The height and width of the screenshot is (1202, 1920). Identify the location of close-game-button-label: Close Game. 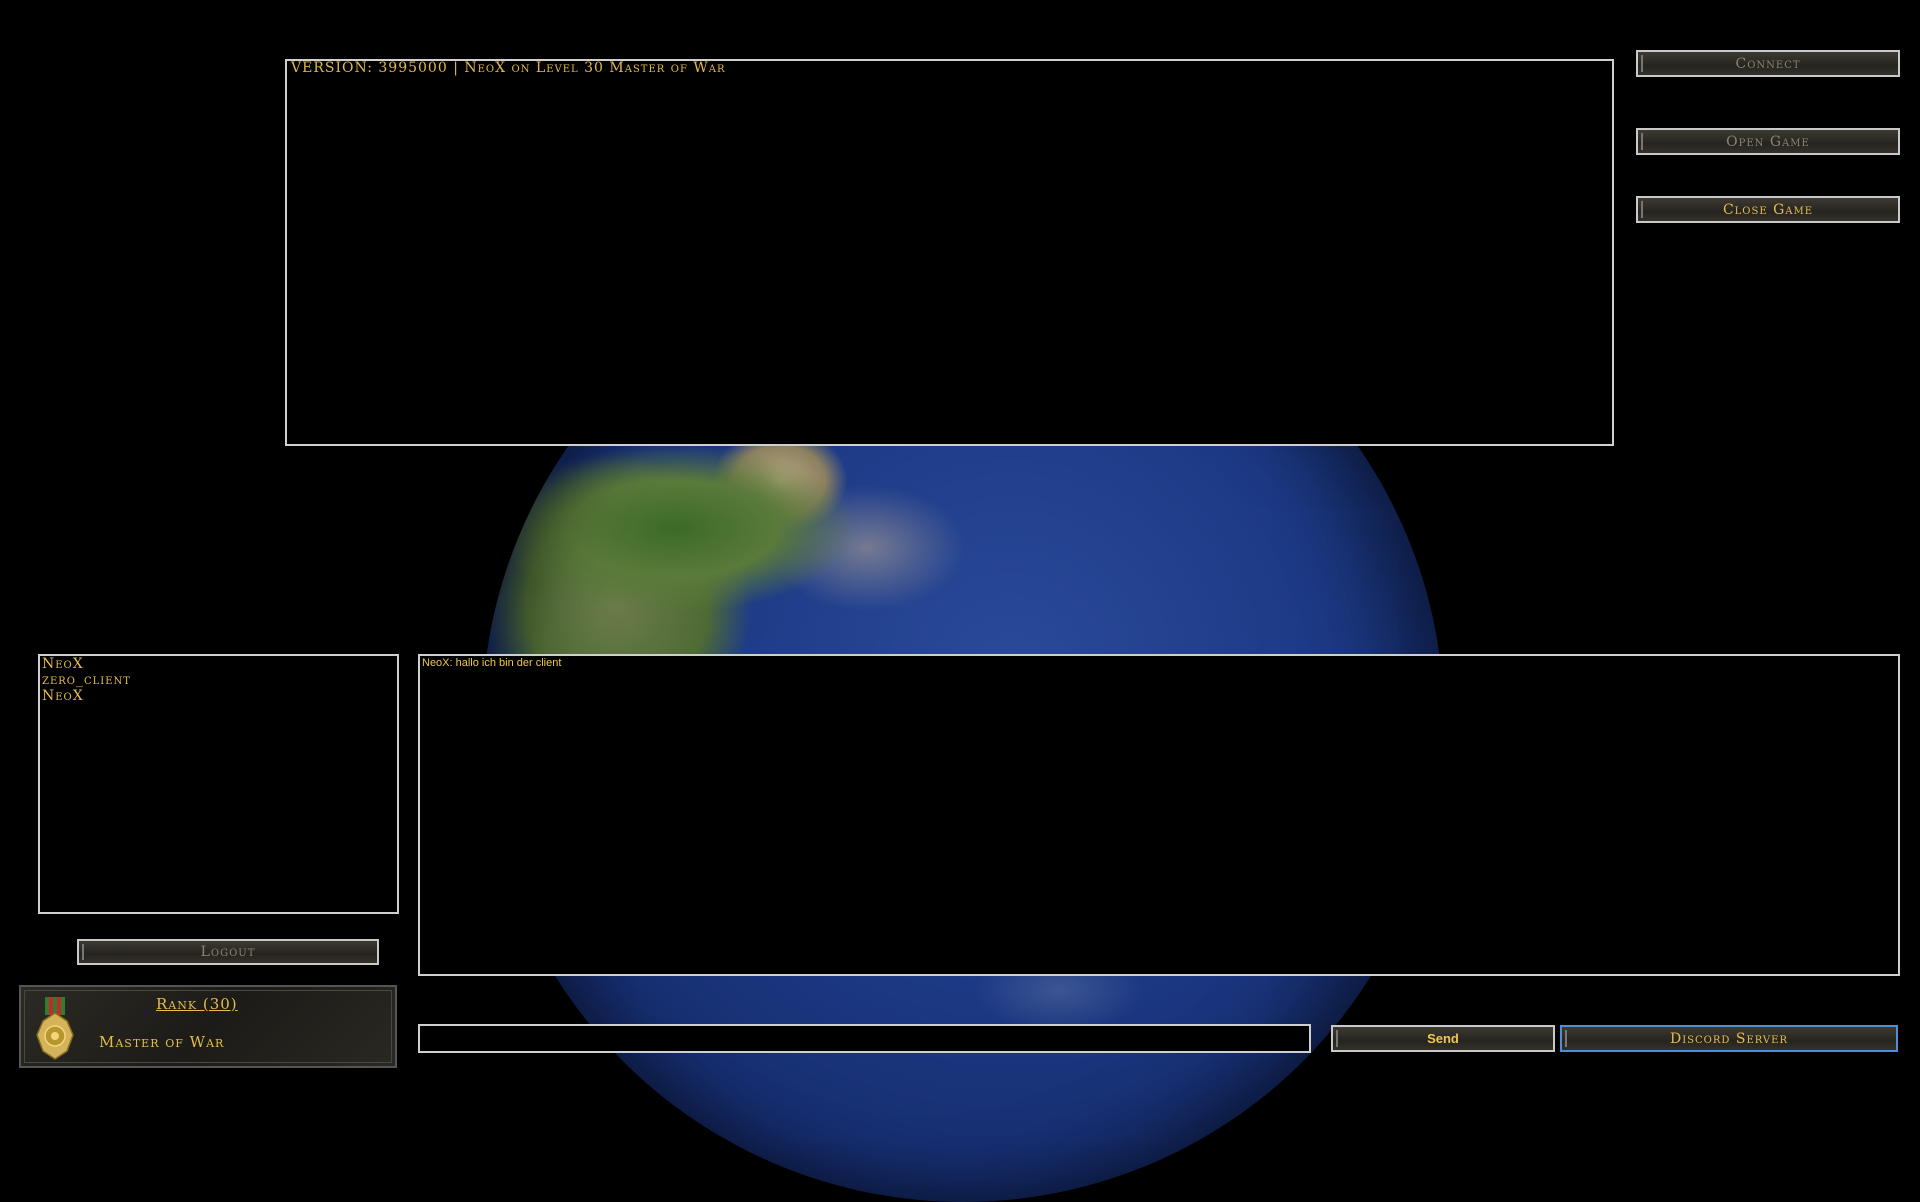
(1768, 209).